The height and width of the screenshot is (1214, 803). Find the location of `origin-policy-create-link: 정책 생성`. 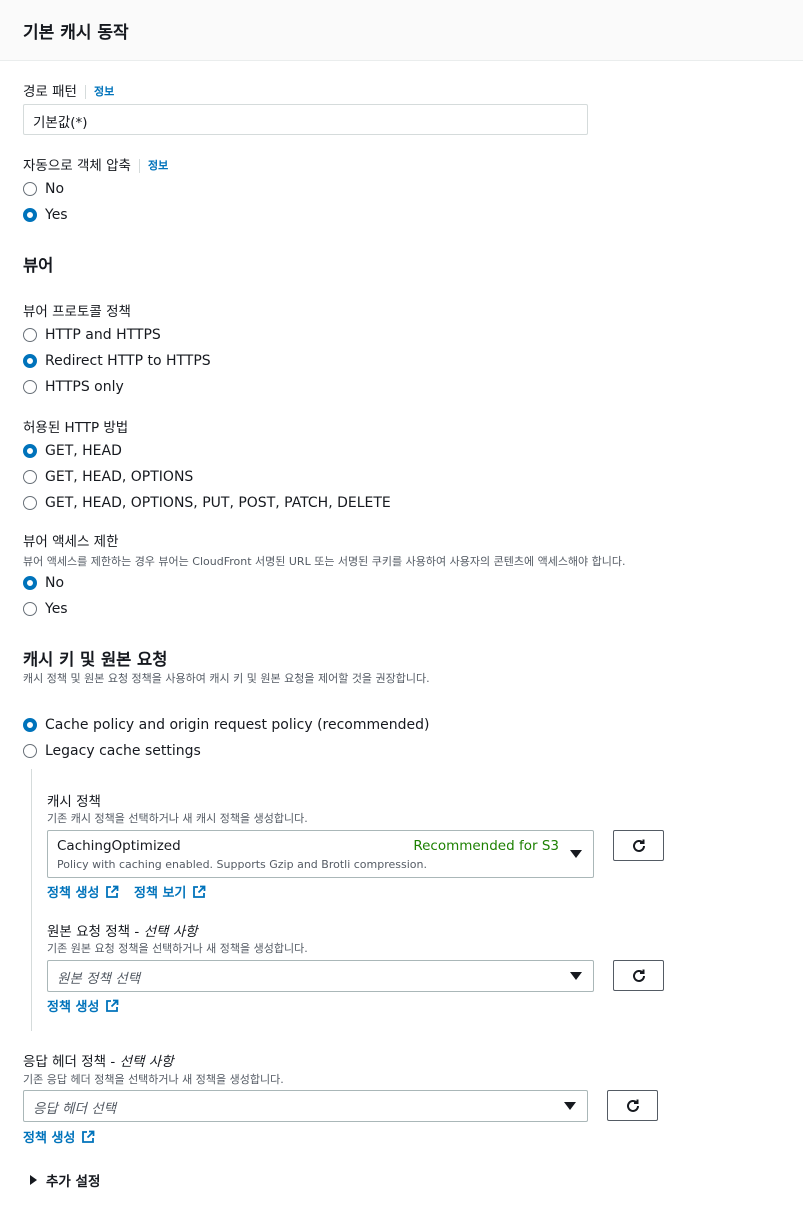

origin-policy-create-link: 정책 생성 is located at coordinates (83, 1005).